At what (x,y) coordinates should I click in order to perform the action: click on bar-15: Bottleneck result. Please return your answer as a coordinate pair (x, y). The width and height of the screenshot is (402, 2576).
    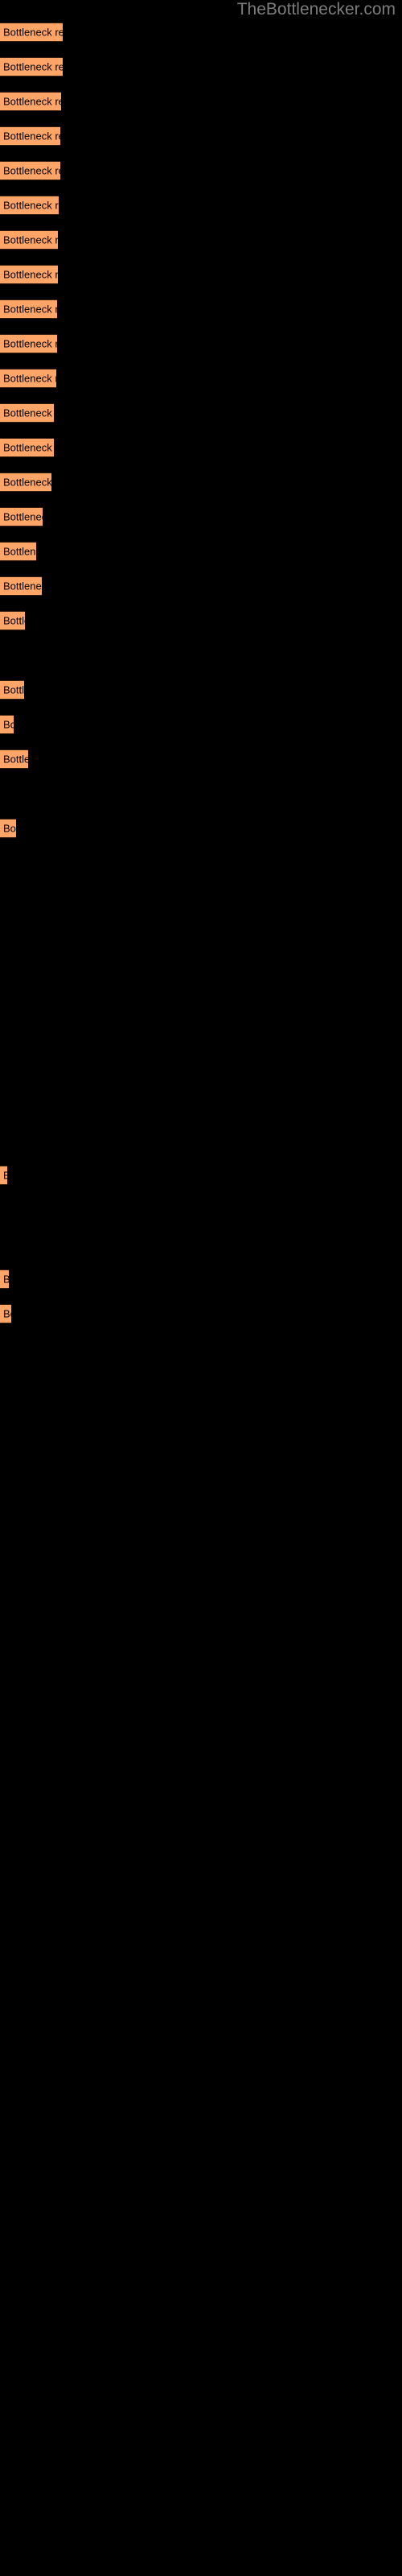
    Looking at the image, I should click on (21, 516).